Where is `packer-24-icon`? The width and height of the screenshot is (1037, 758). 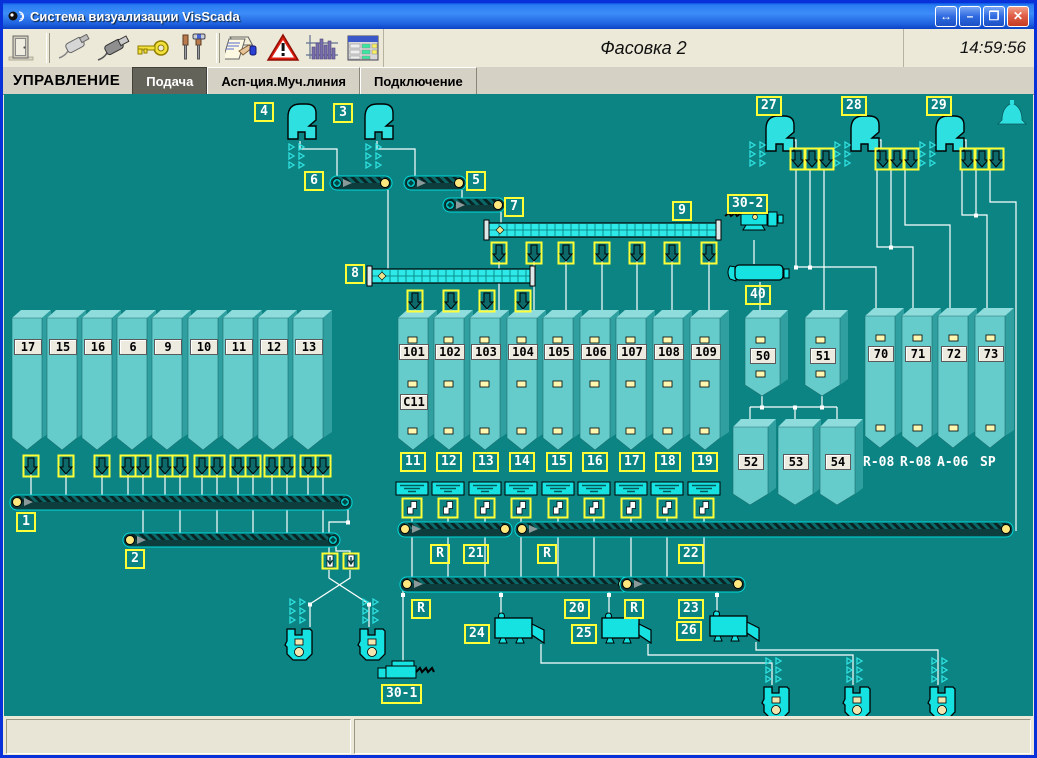 packer-24-icon is located at coordinates (519, 628).